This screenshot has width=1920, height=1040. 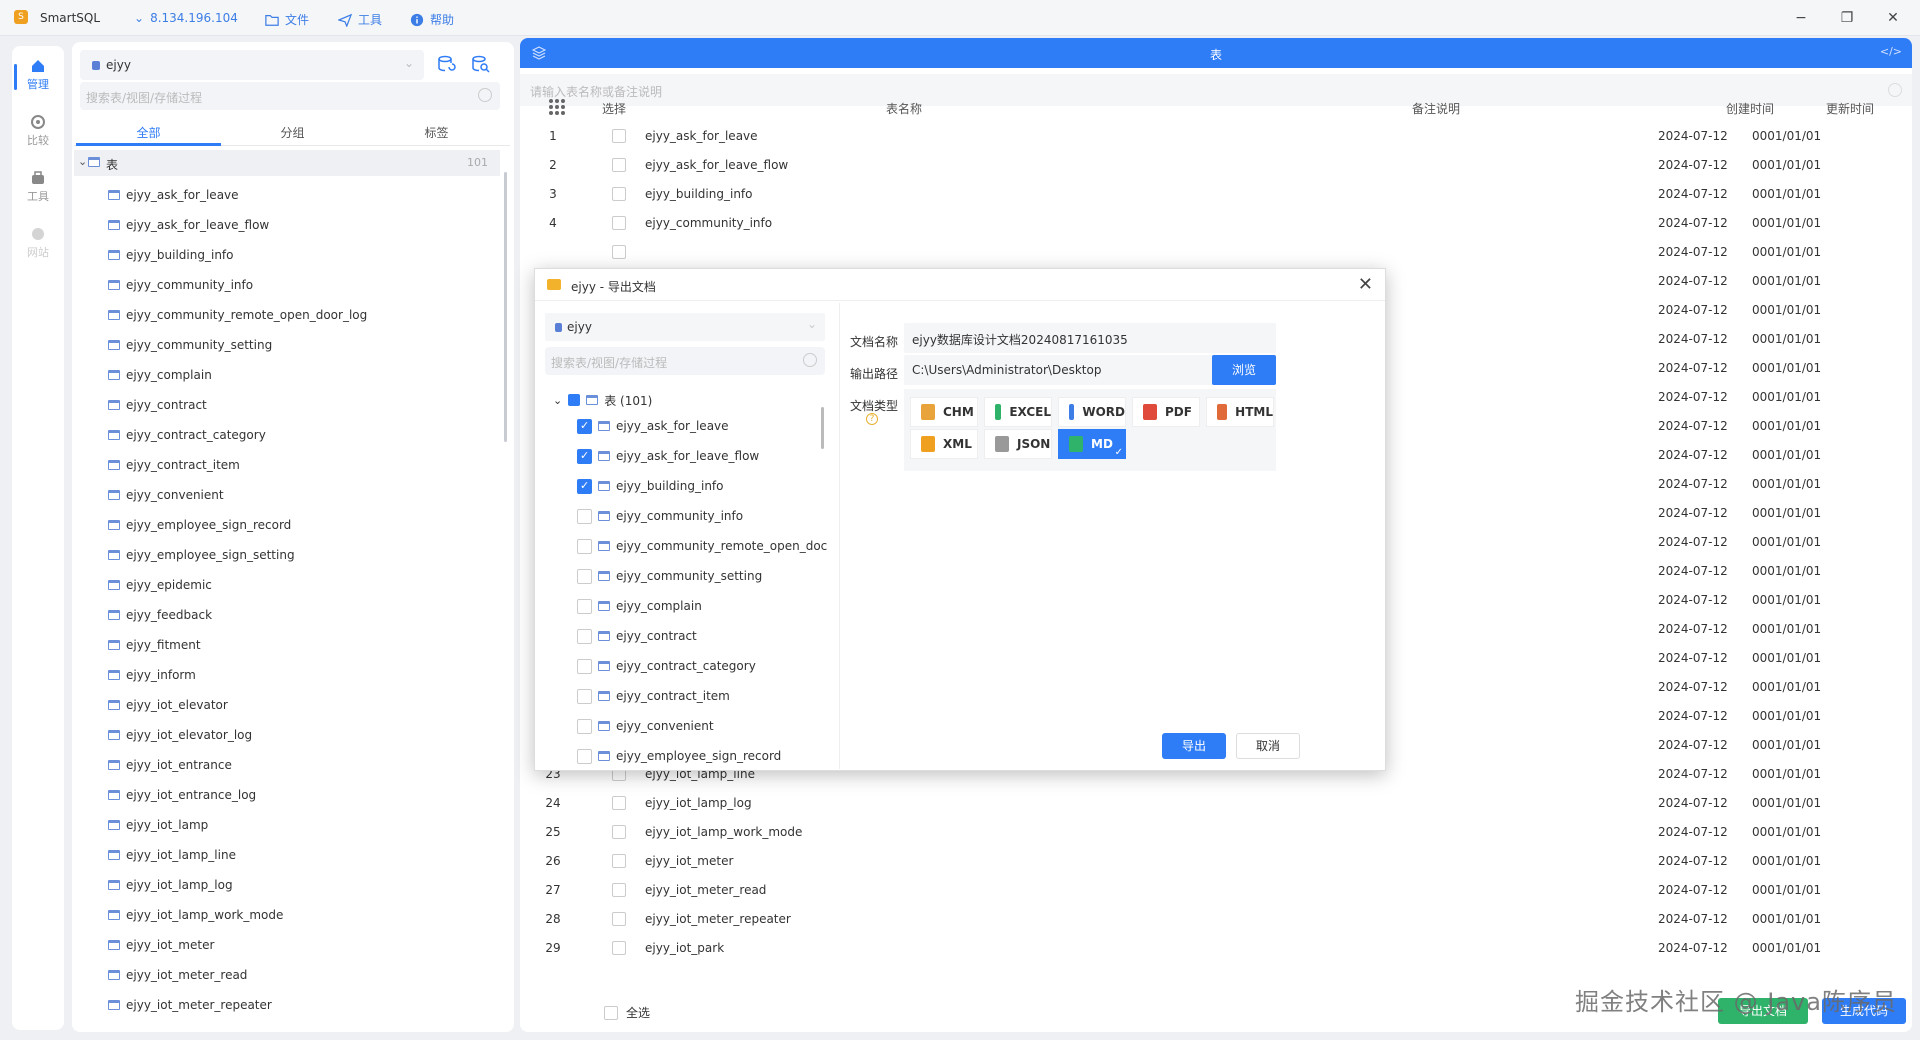 What do you see at coordinates (201, 555) in the screenshot?
I see `tree-item-table: ejyy_employee_sign_setting` at bounding box center [201, 555].